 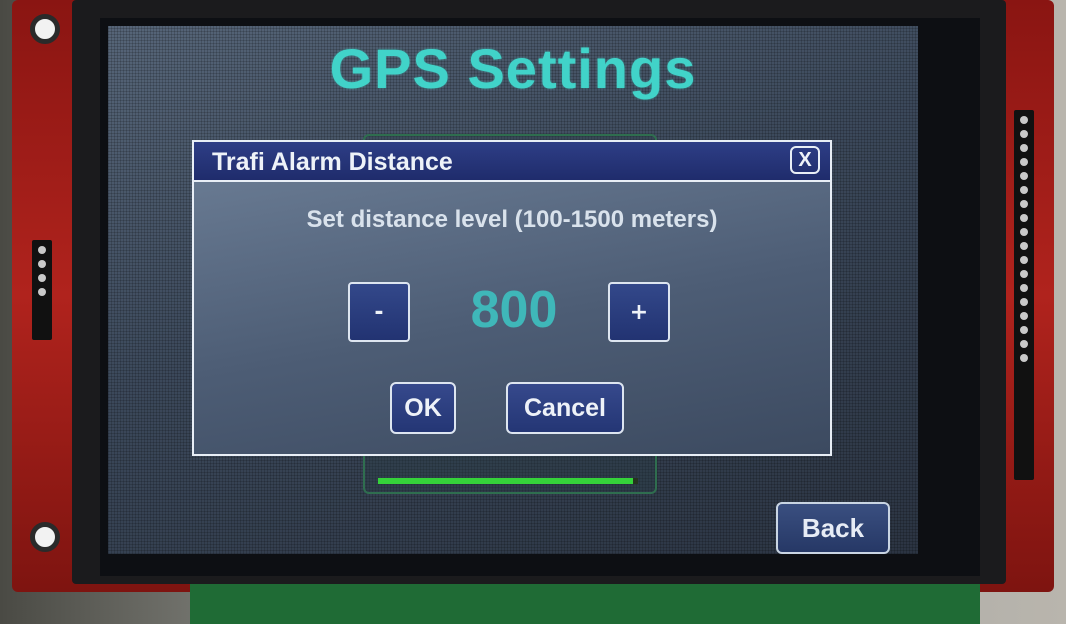 What do you see at coordinates (42, 290) in the screenshot?
I see `pin-header-left` at bounding box center [42, 290].